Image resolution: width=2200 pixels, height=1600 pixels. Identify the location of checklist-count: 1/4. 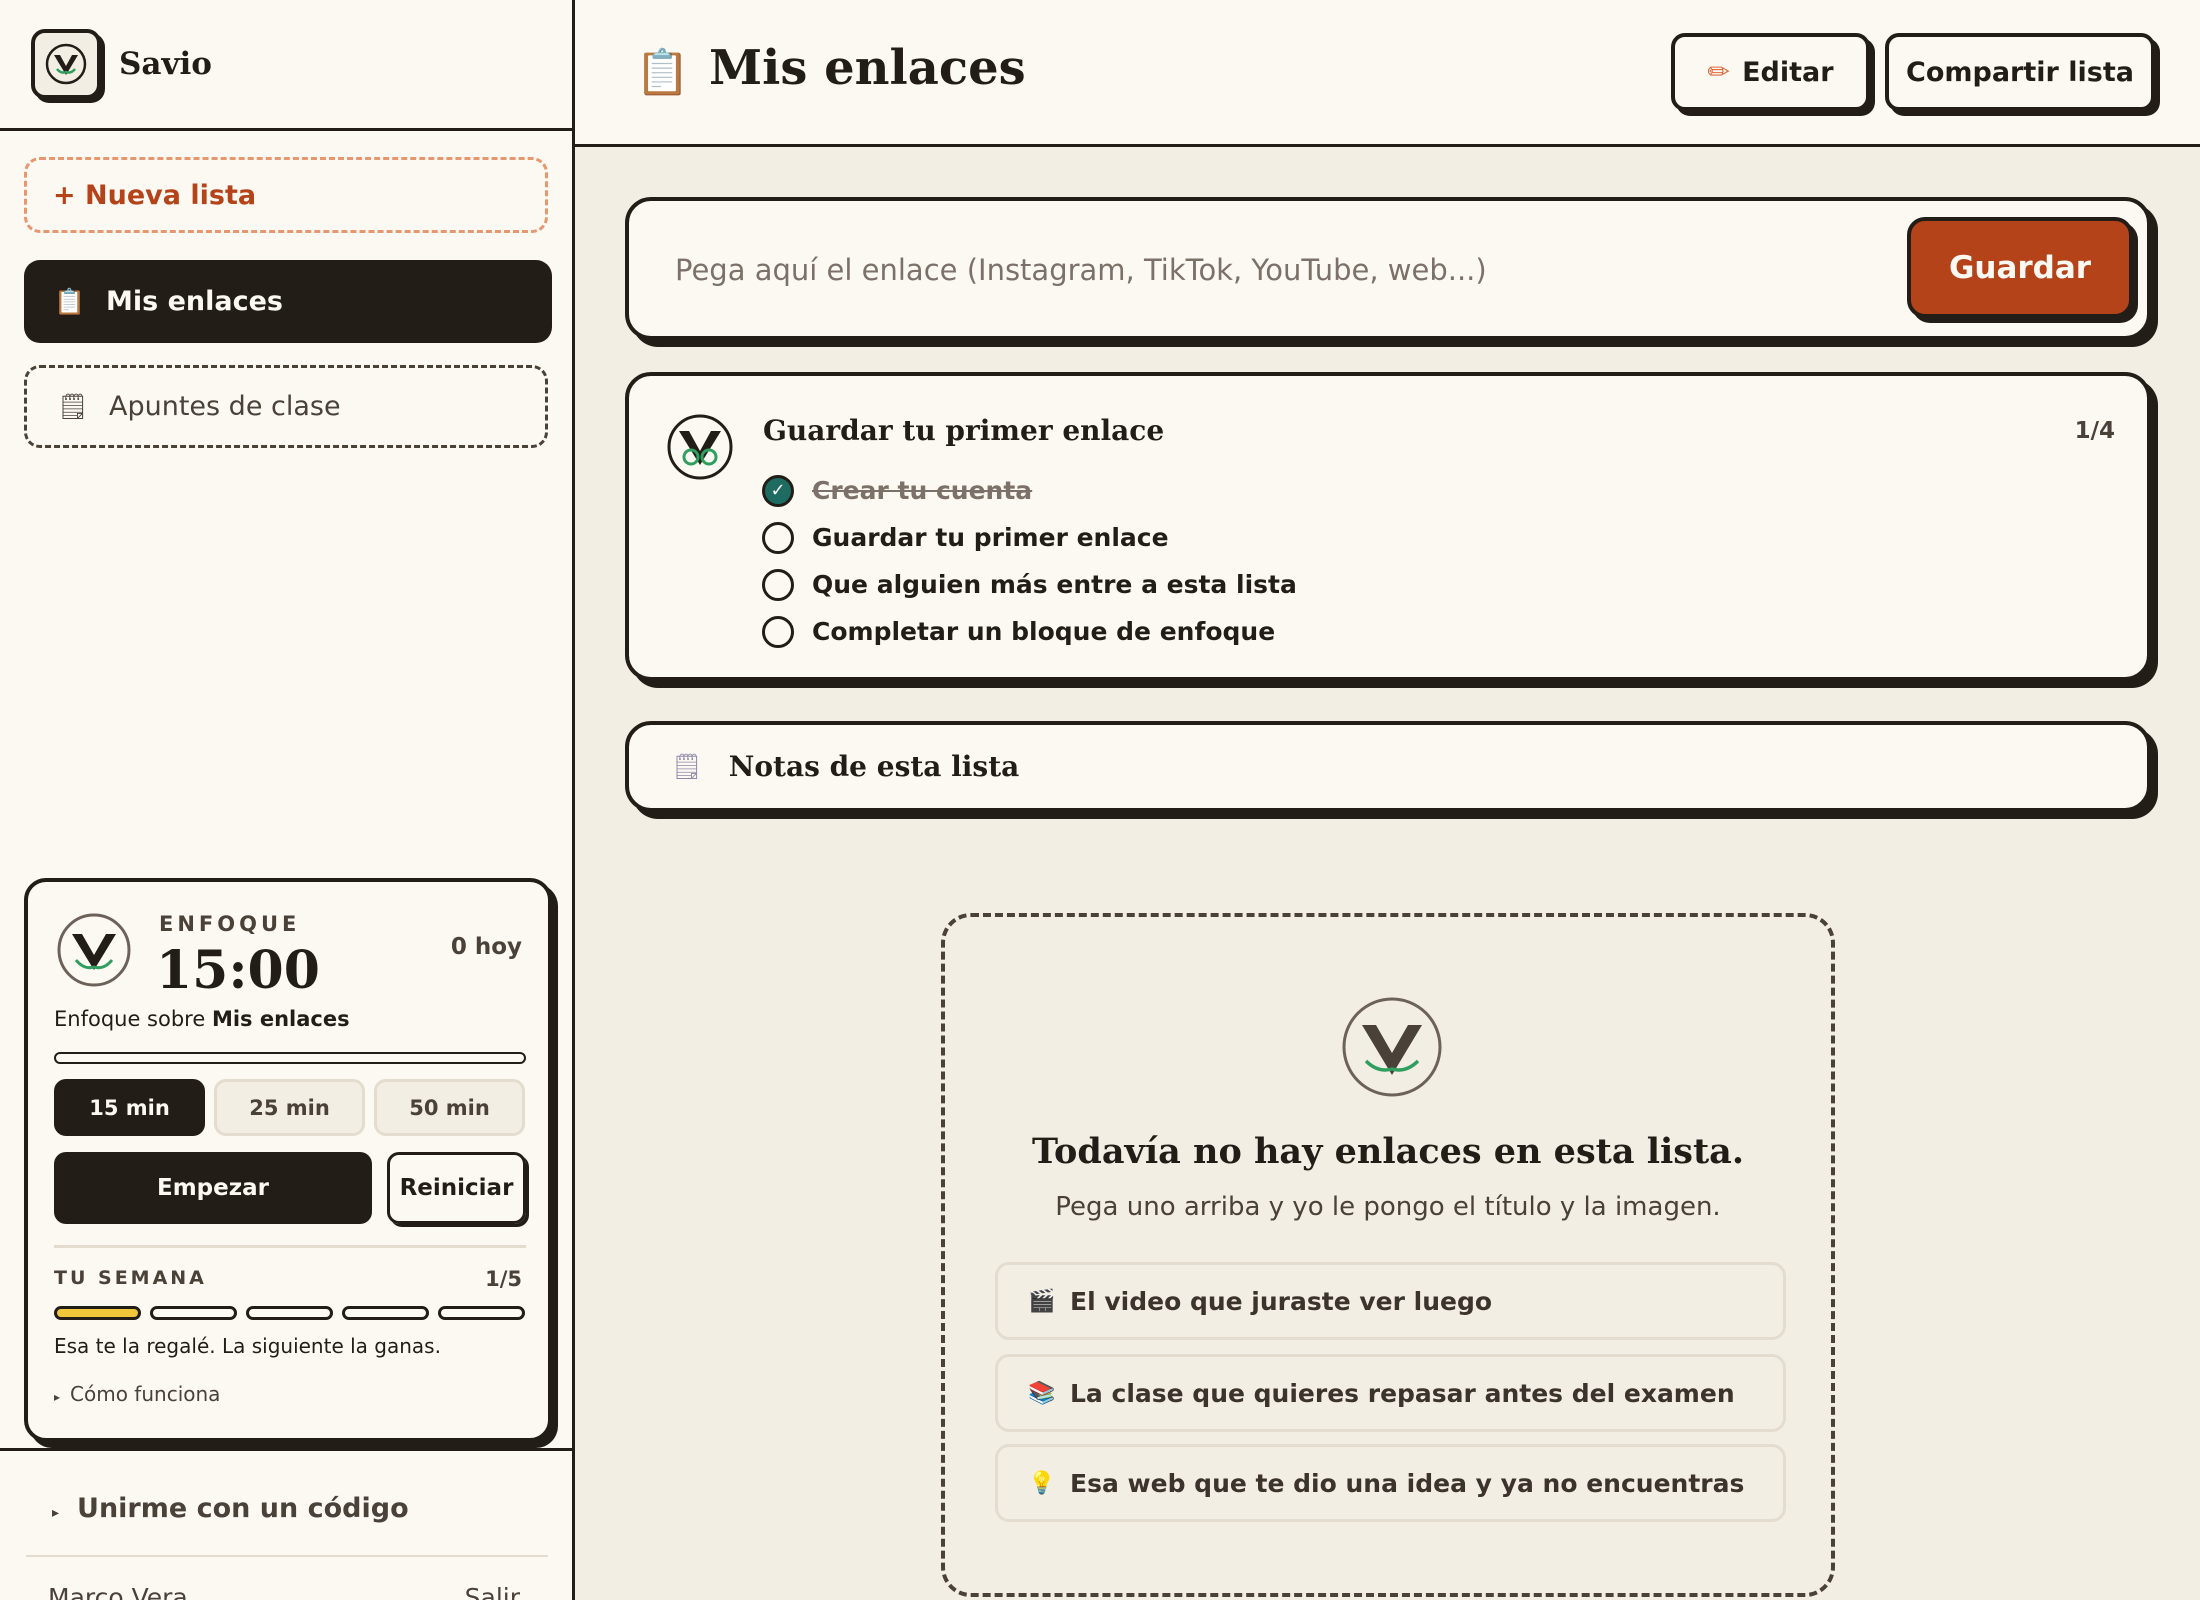
(2094, 431).